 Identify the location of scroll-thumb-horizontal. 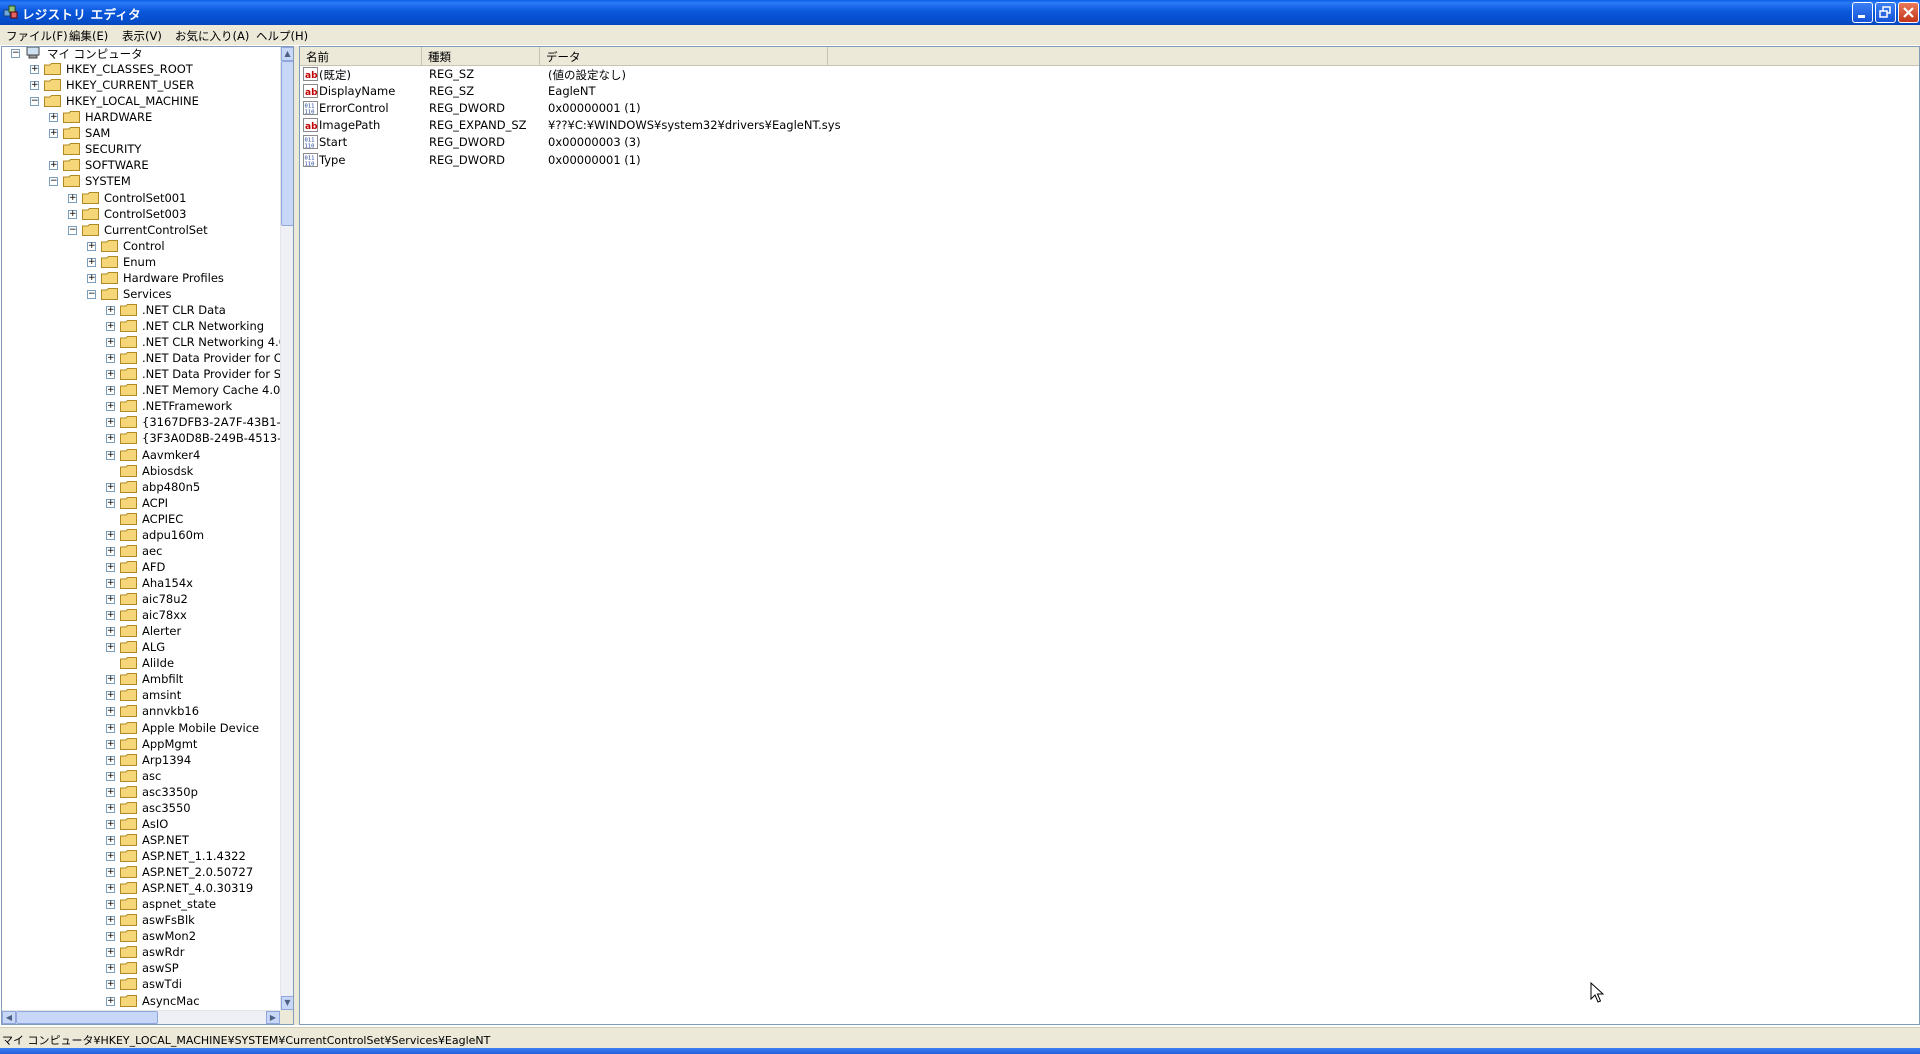
(87, 1017).